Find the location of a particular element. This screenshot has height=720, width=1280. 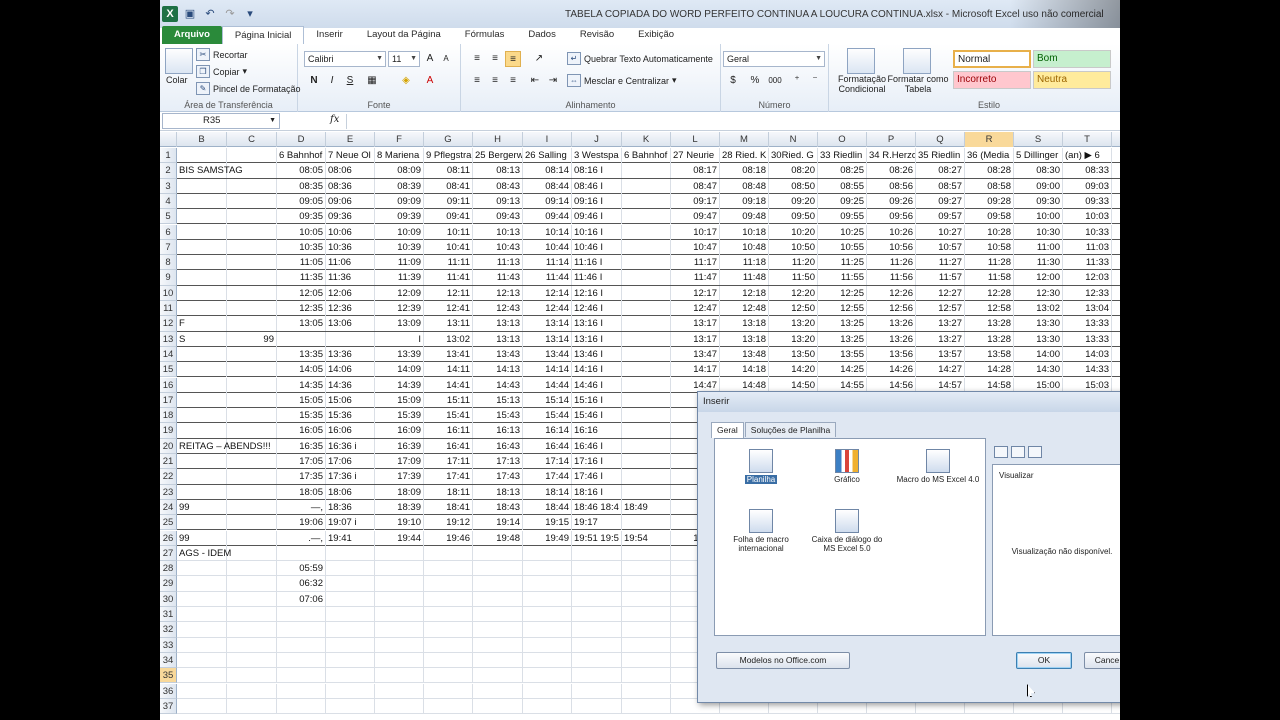

row-header-11: 11 is located at coordinates (168, 309).